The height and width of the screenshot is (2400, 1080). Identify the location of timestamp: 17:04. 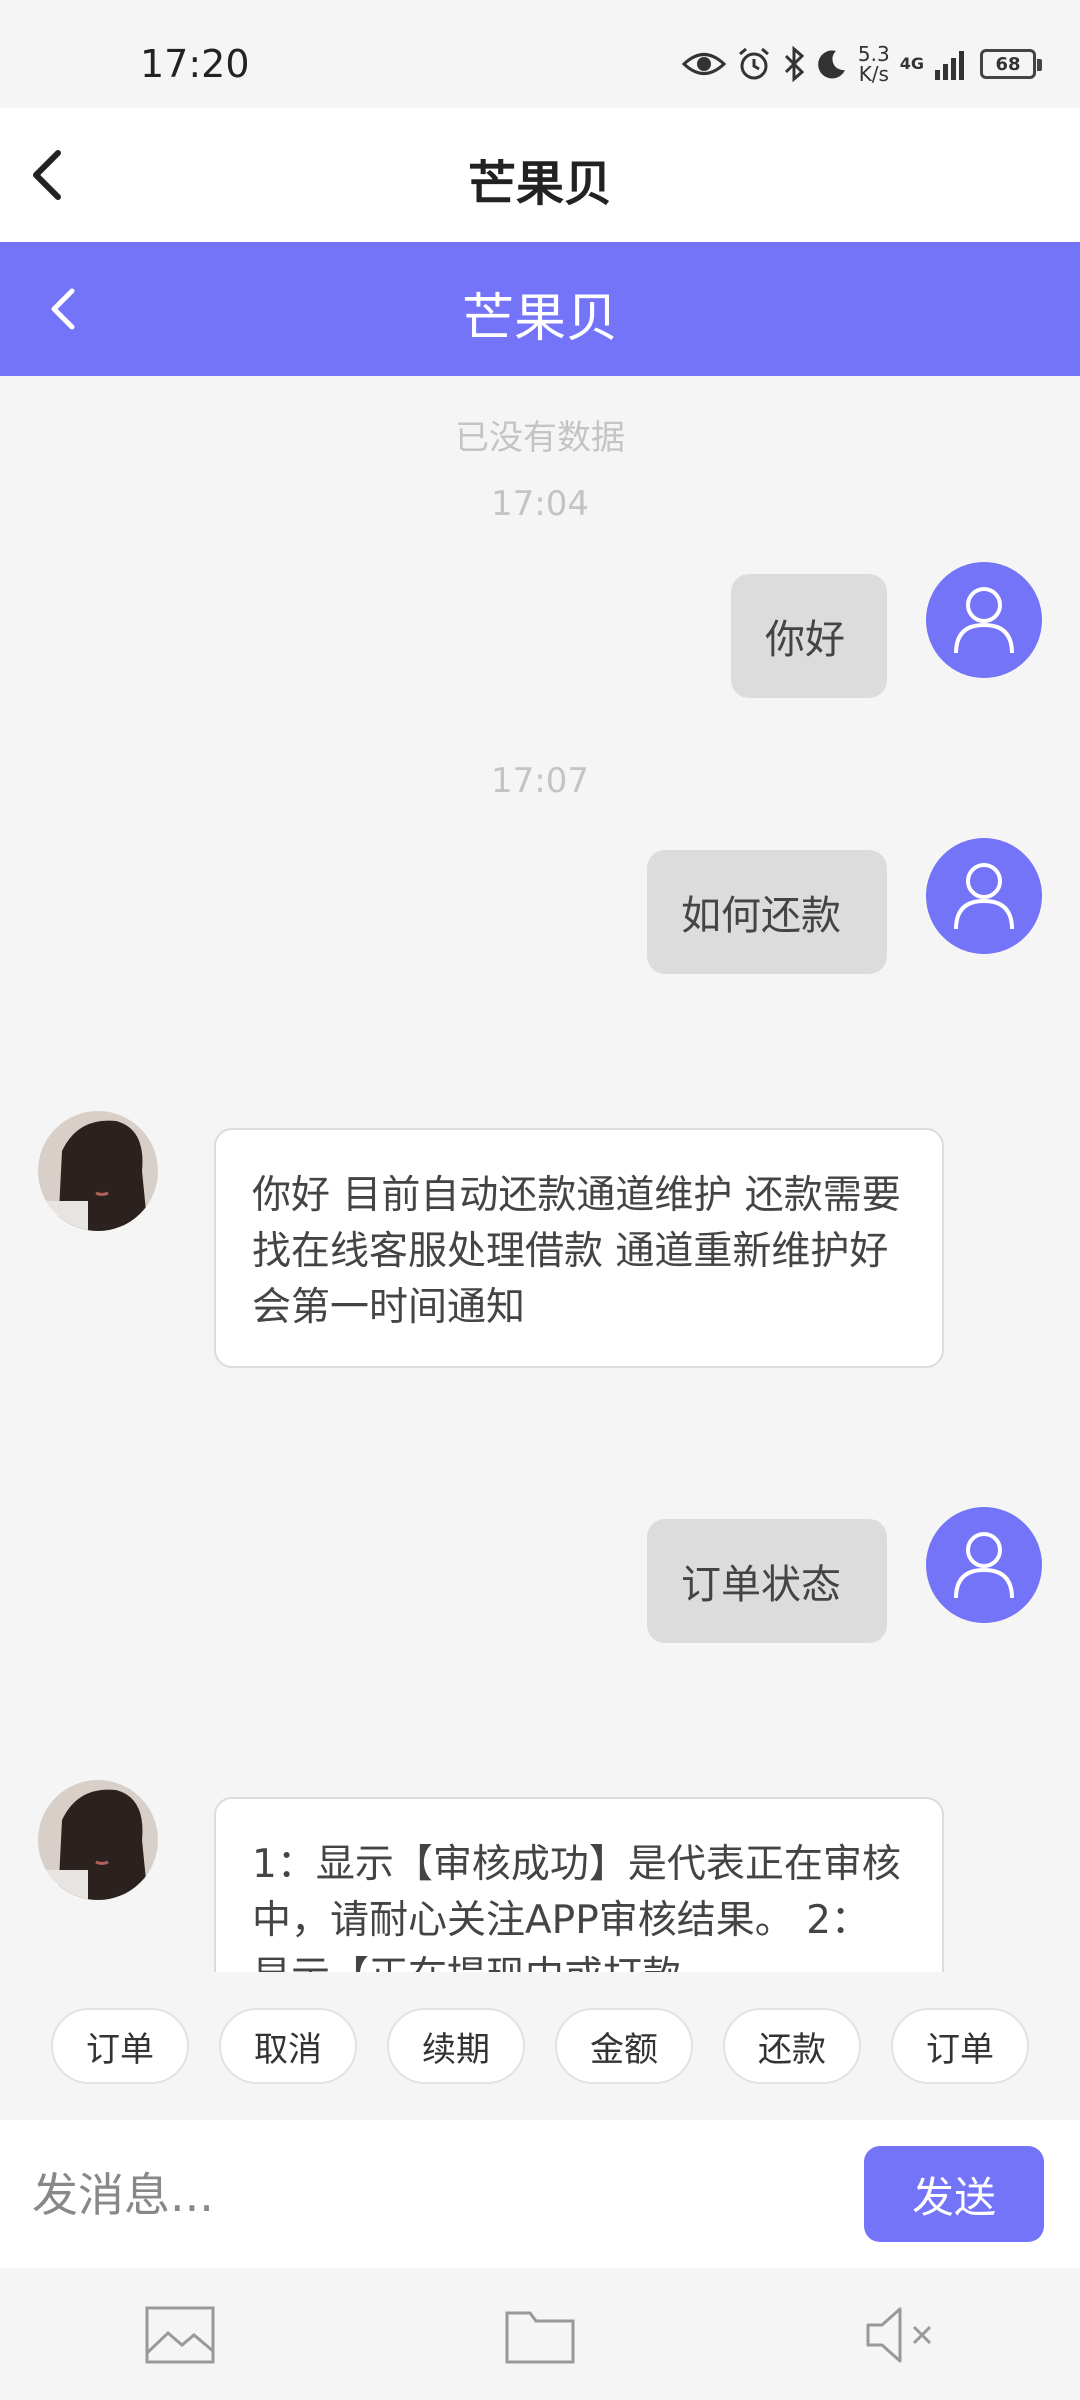
(540, 504).